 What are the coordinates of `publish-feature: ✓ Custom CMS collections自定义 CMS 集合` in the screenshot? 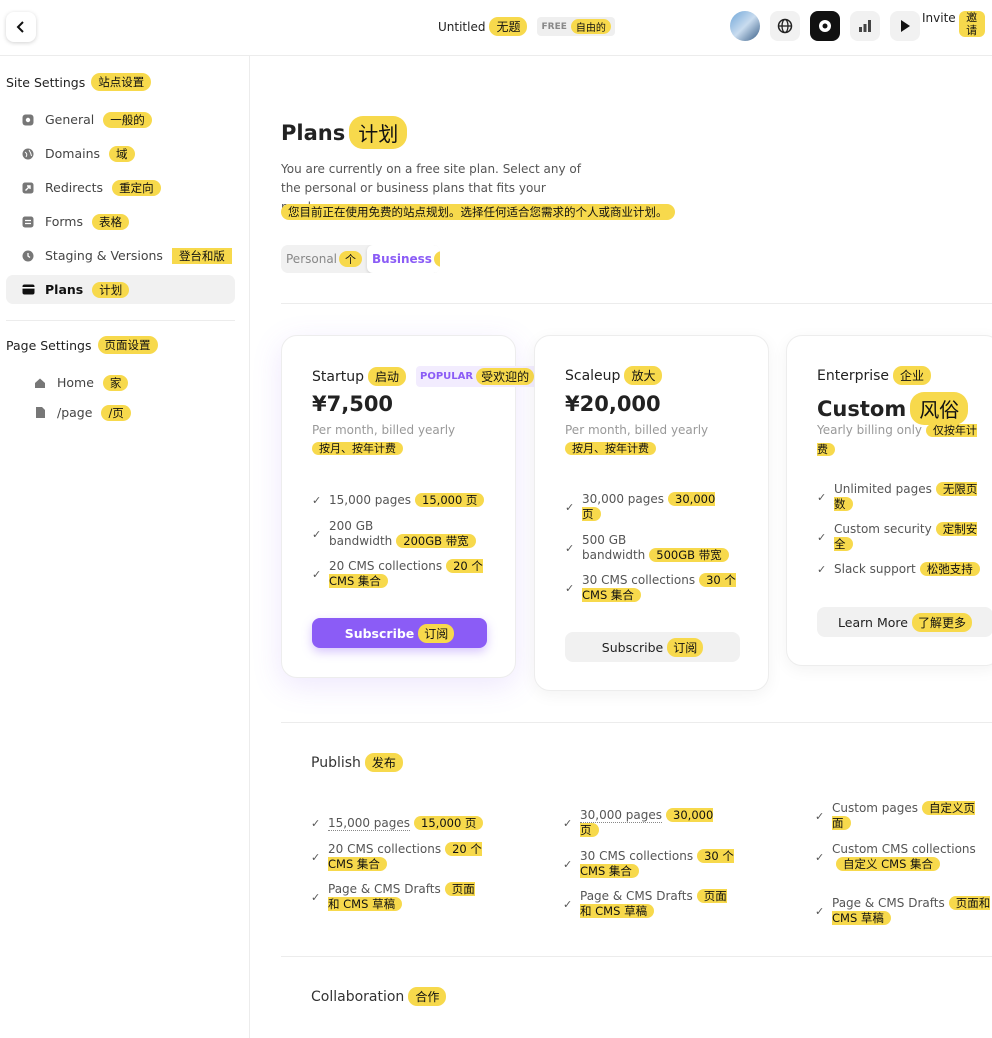 It's located at (903, 857).